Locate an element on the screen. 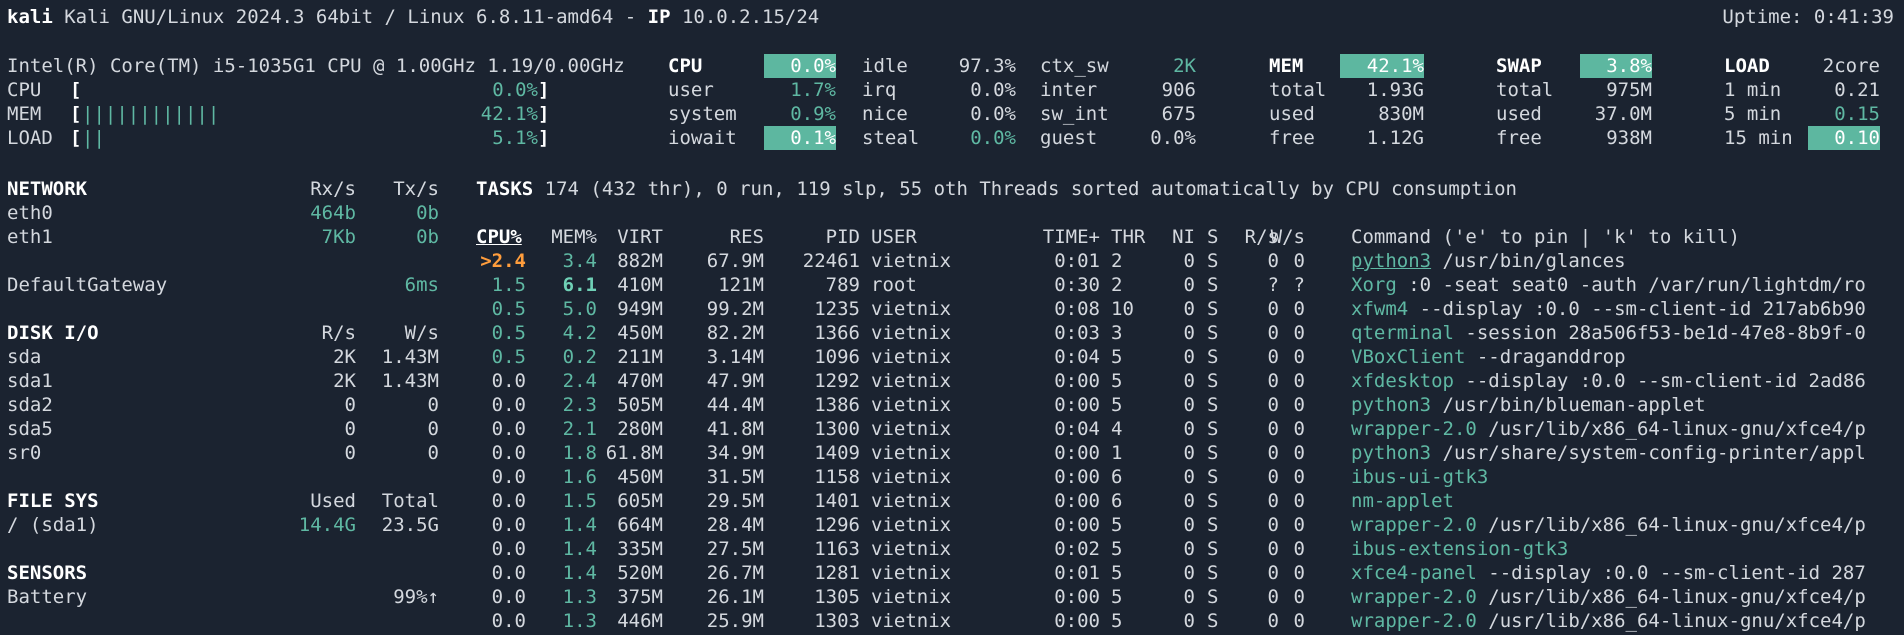  cell-res: 67.9M is located at coordinates (735, 261).